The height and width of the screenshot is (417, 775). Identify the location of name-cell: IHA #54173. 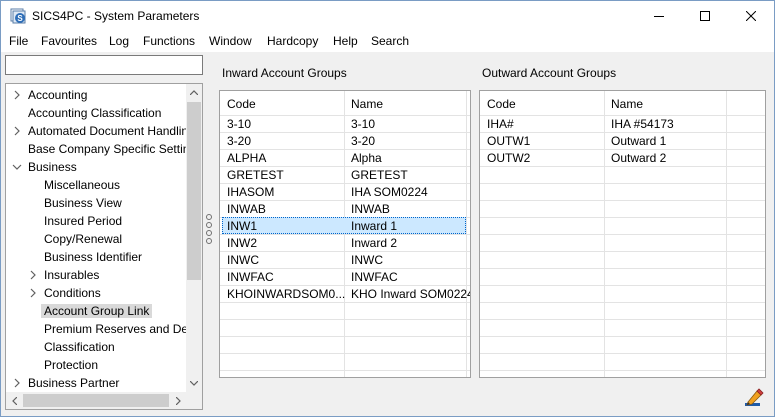
(642, 124).